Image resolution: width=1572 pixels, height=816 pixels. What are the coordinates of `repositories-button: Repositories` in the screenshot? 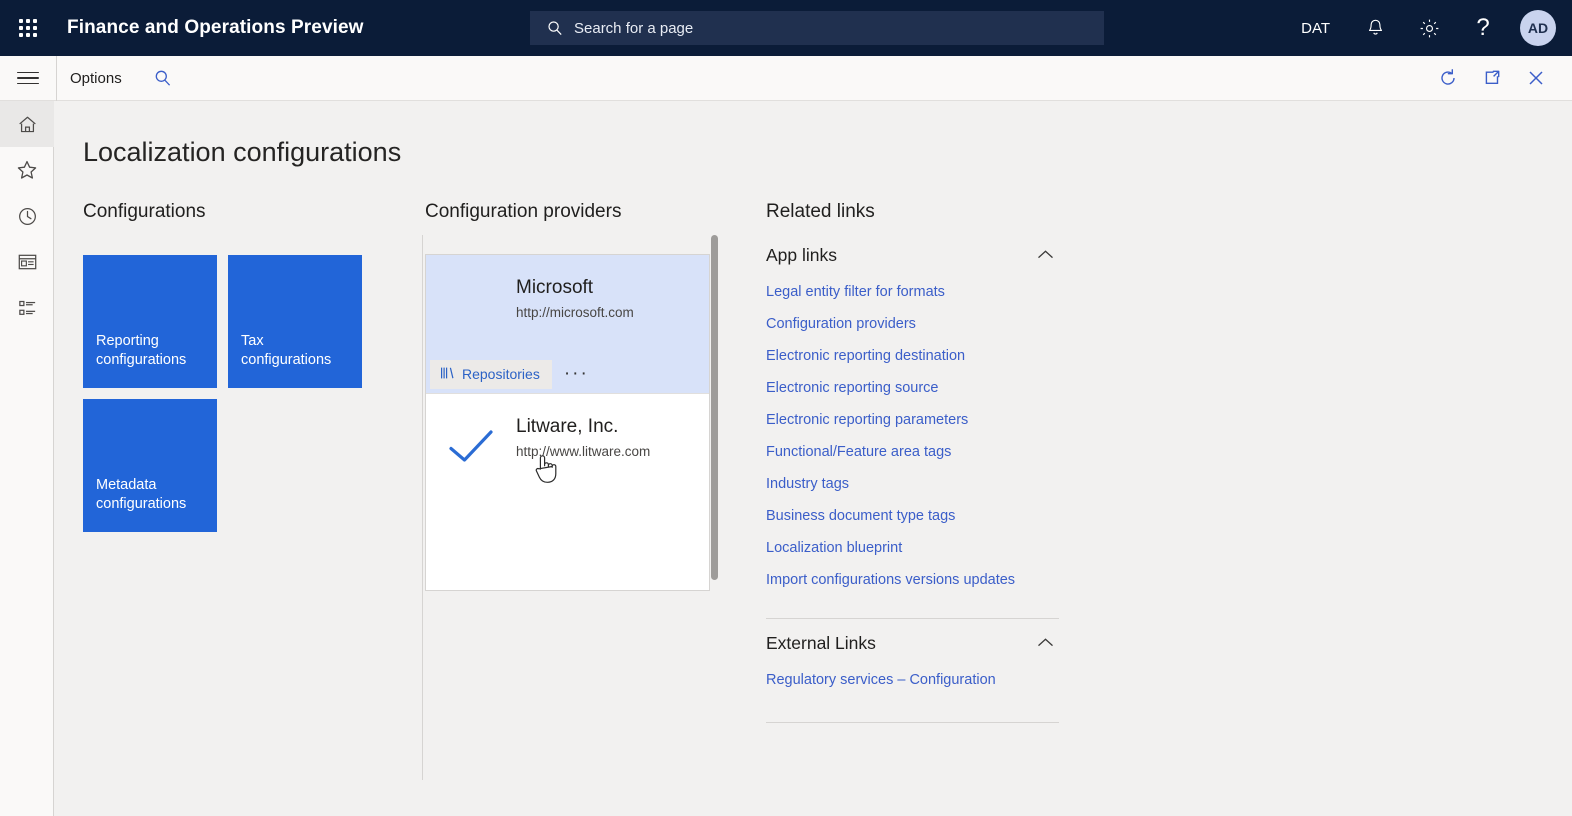 It's located at (491, 374).